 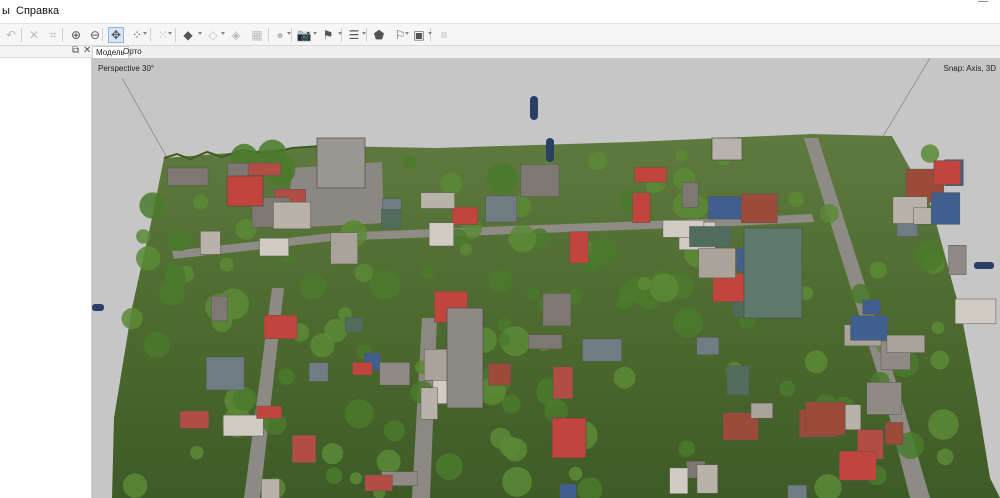 I want to click on undo-icon: ↶, so click(x=11, y=35).